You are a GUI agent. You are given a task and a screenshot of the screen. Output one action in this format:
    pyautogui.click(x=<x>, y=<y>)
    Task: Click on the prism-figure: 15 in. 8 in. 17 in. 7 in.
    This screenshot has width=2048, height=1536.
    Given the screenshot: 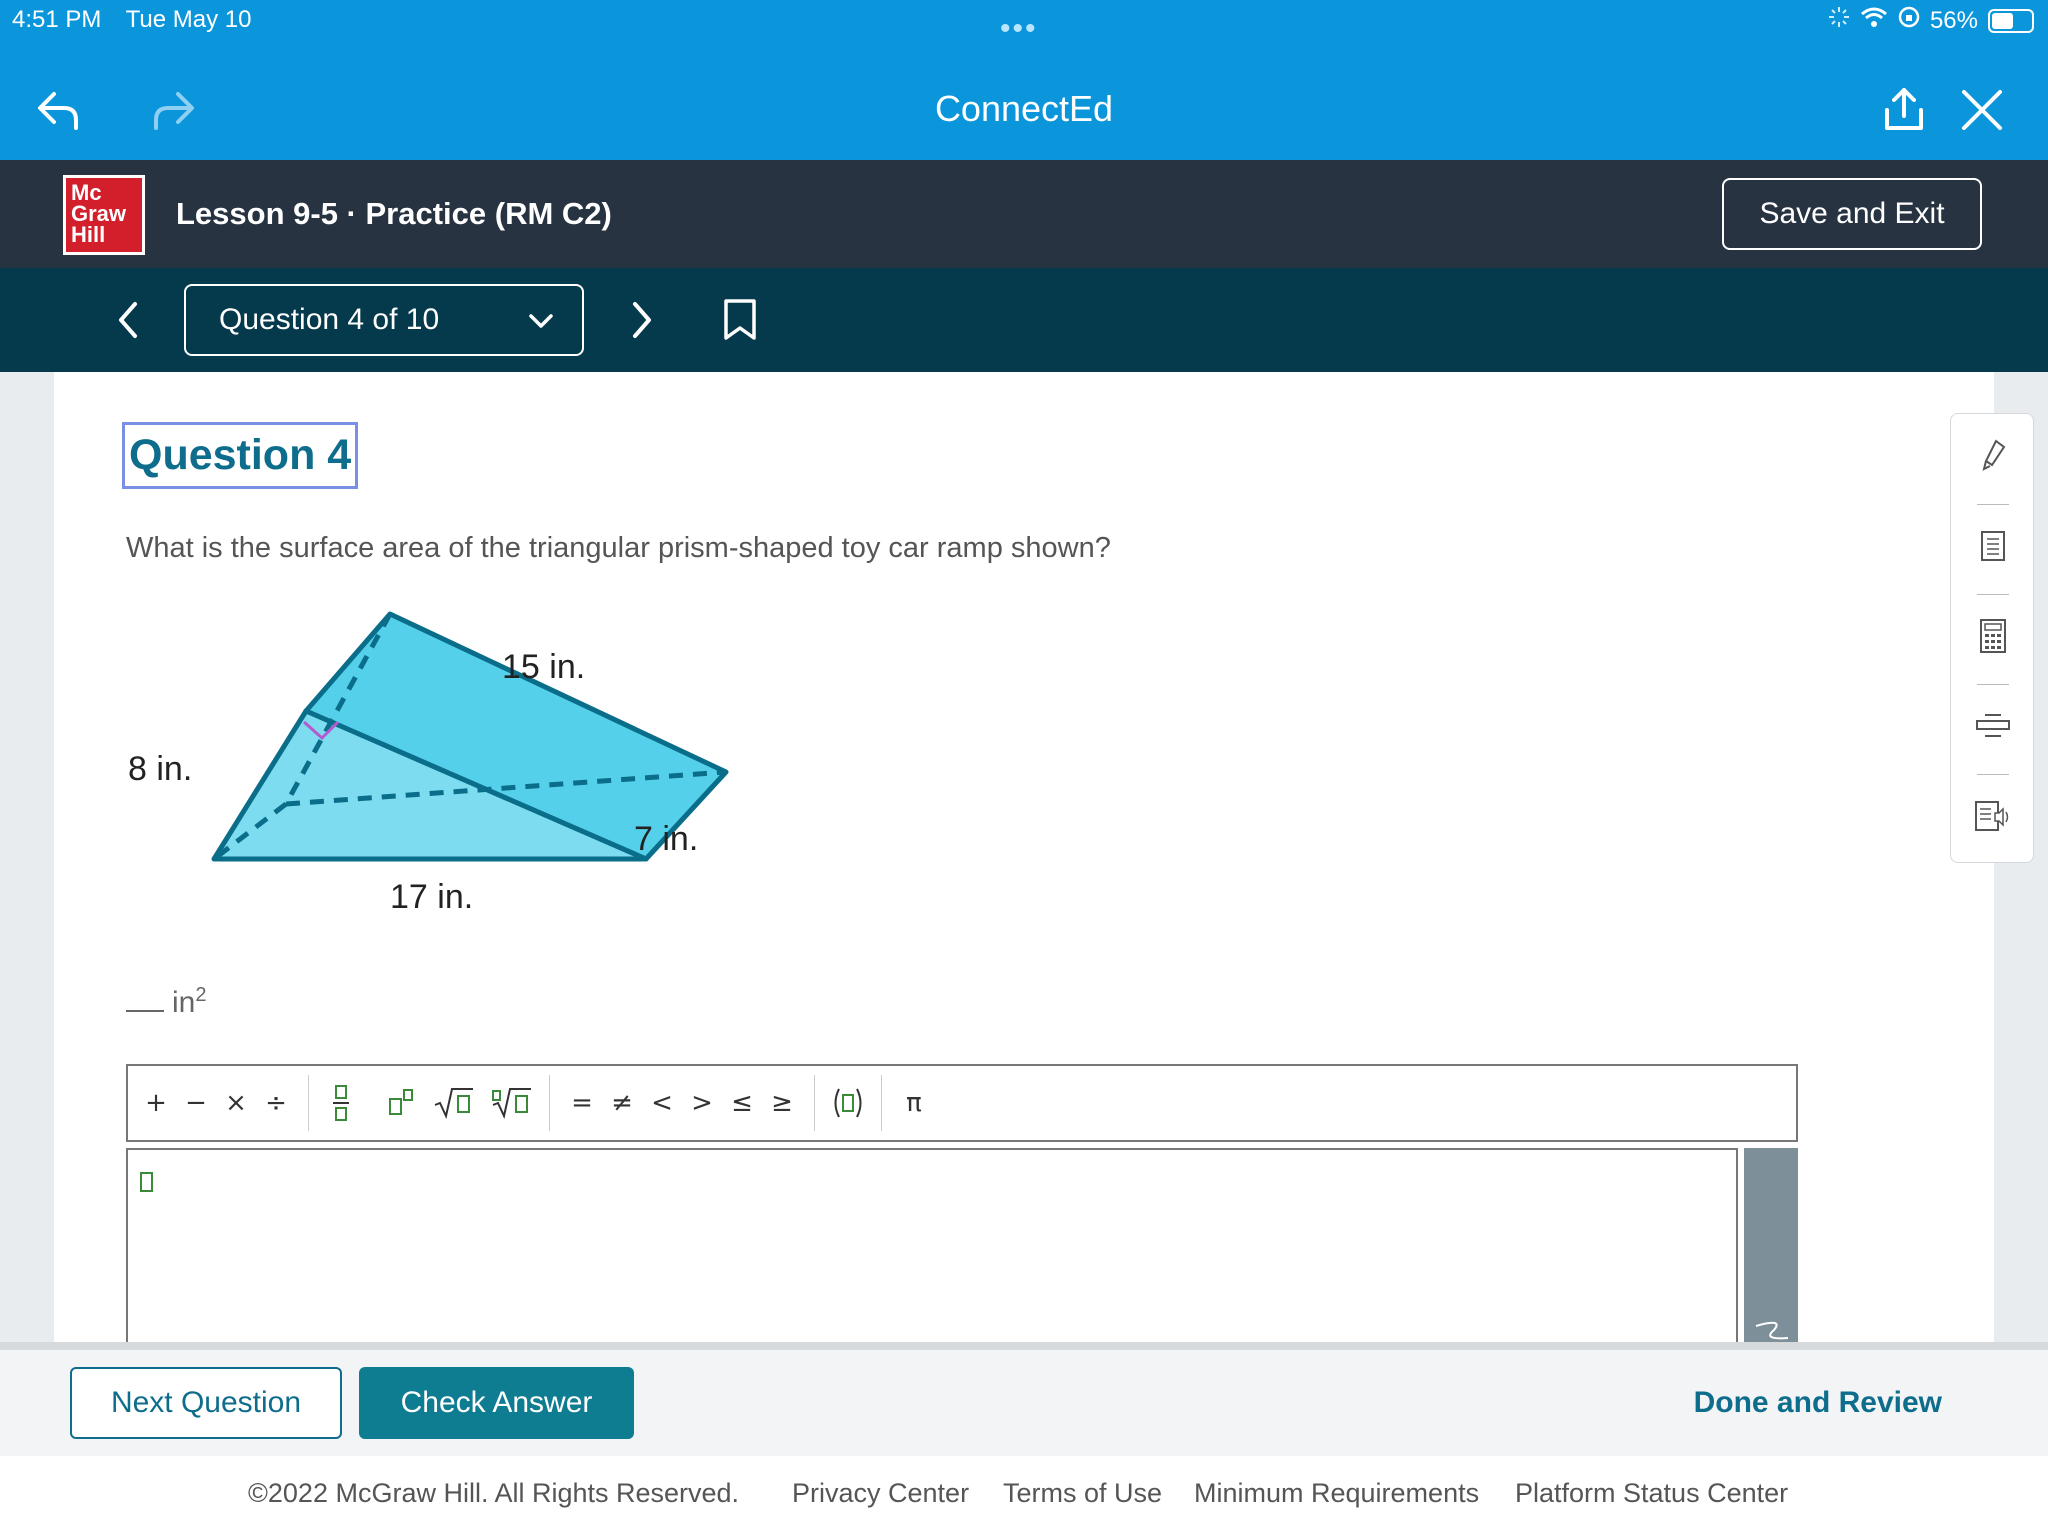 What is the action you would take?
    pyautogui.click(x=436, y=776)
    